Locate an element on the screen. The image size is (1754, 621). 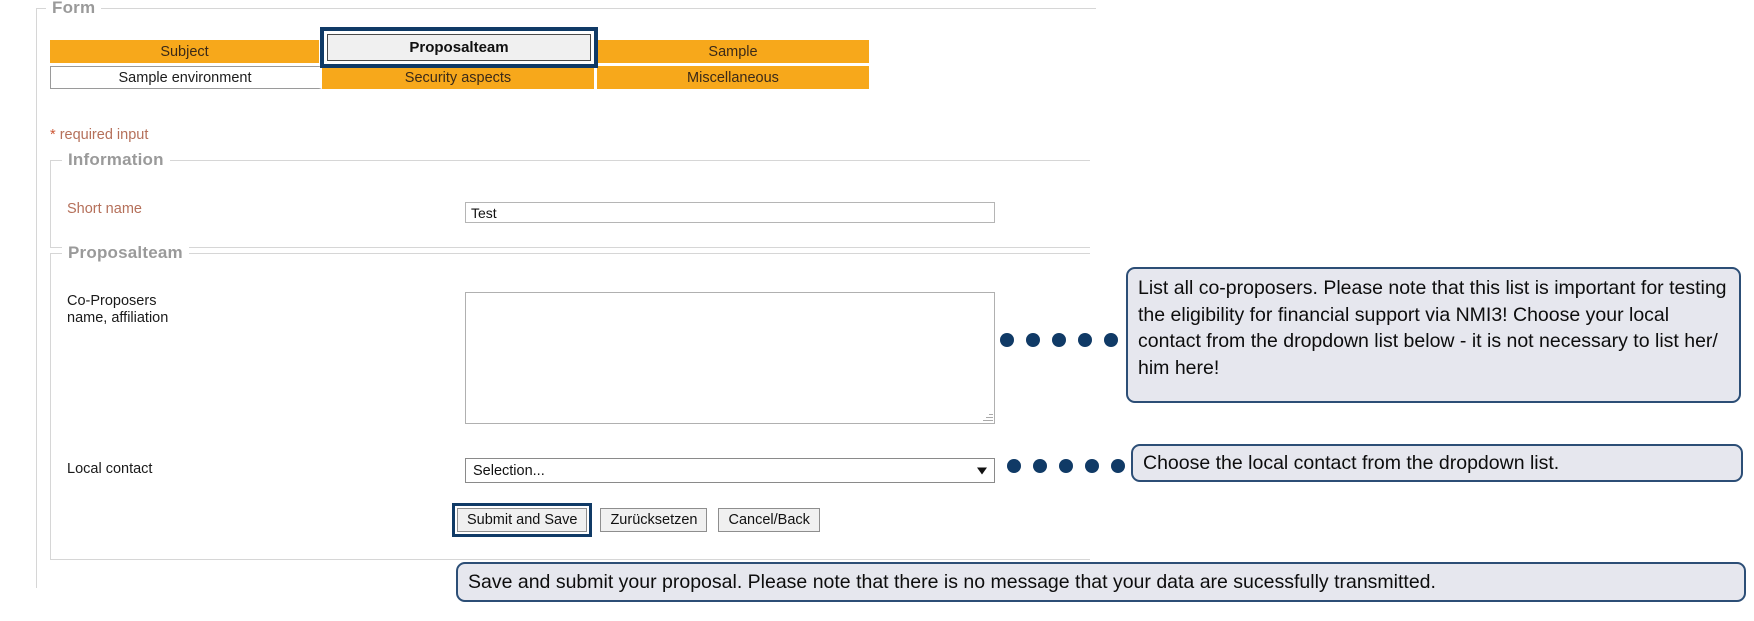
tab-miscellaneous-label: Miscellaneous is located at coordinates (733, 77).